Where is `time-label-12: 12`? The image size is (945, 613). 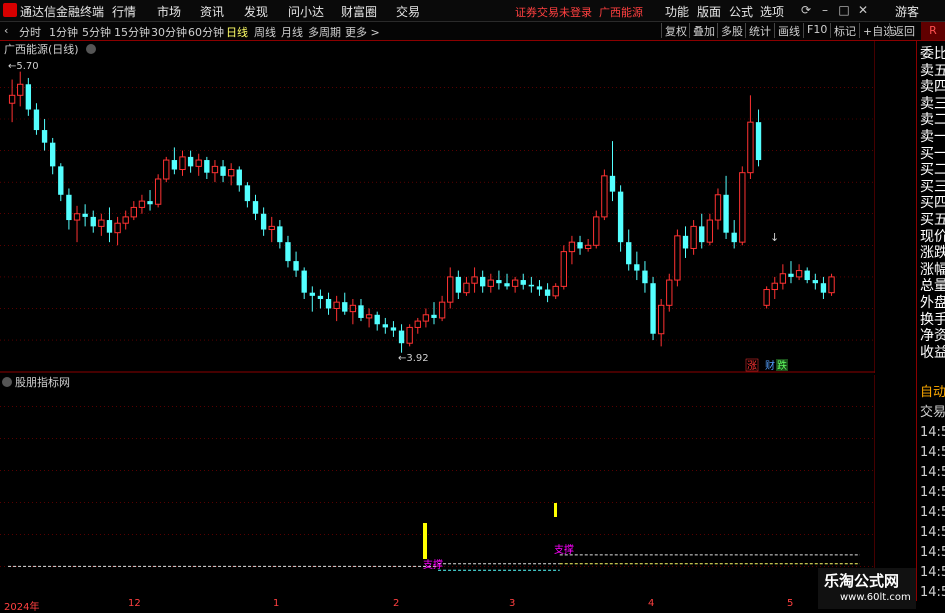
time-label-12: 12 is located at coordinates (134, 603).